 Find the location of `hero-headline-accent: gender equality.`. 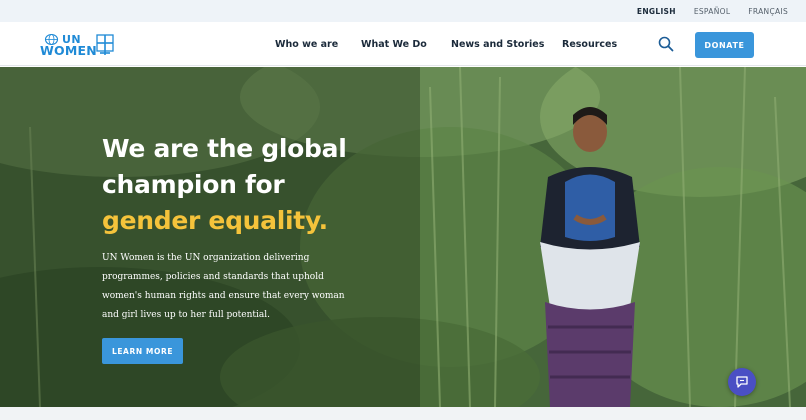

hero-headline-accent: gender equality. is located at coordinates (215, 220).